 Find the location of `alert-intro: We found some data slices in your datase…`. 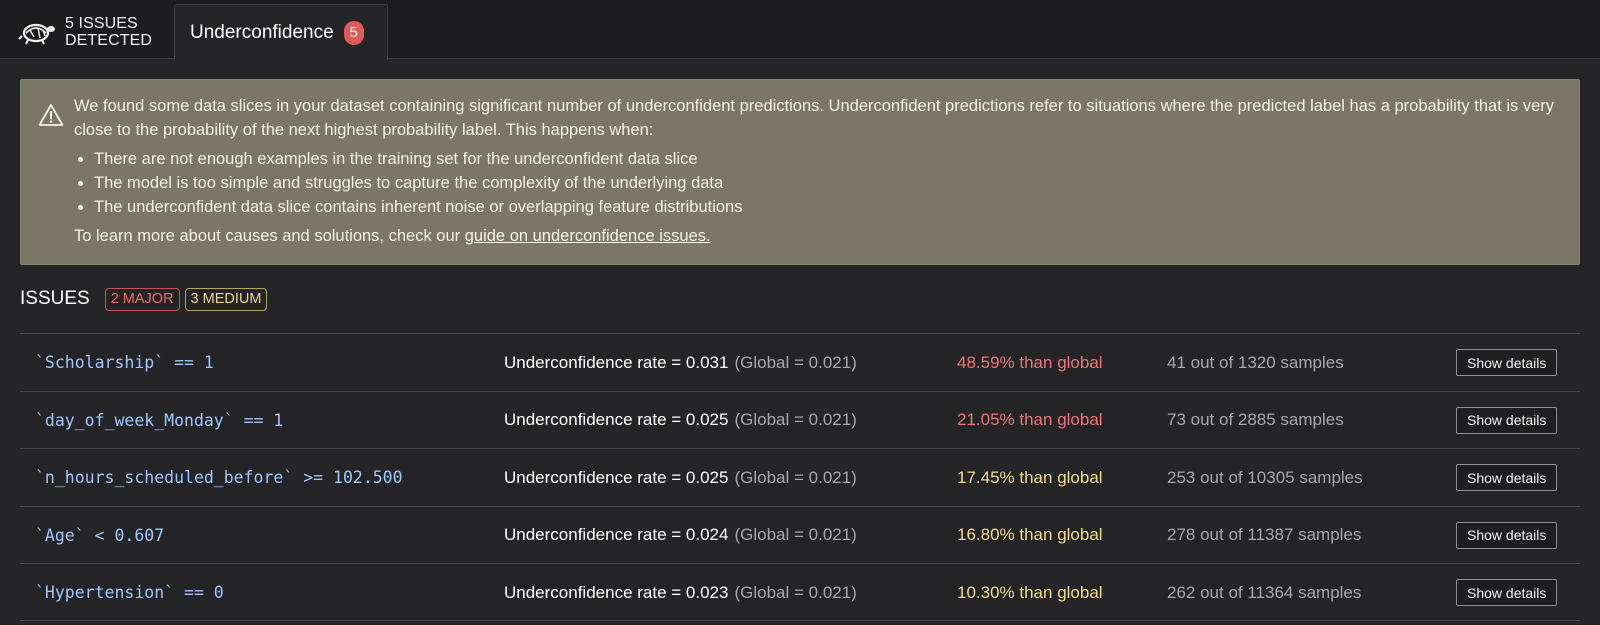

alert-intro: We found some data slices in your datase… is located at coordinates (814, 118).